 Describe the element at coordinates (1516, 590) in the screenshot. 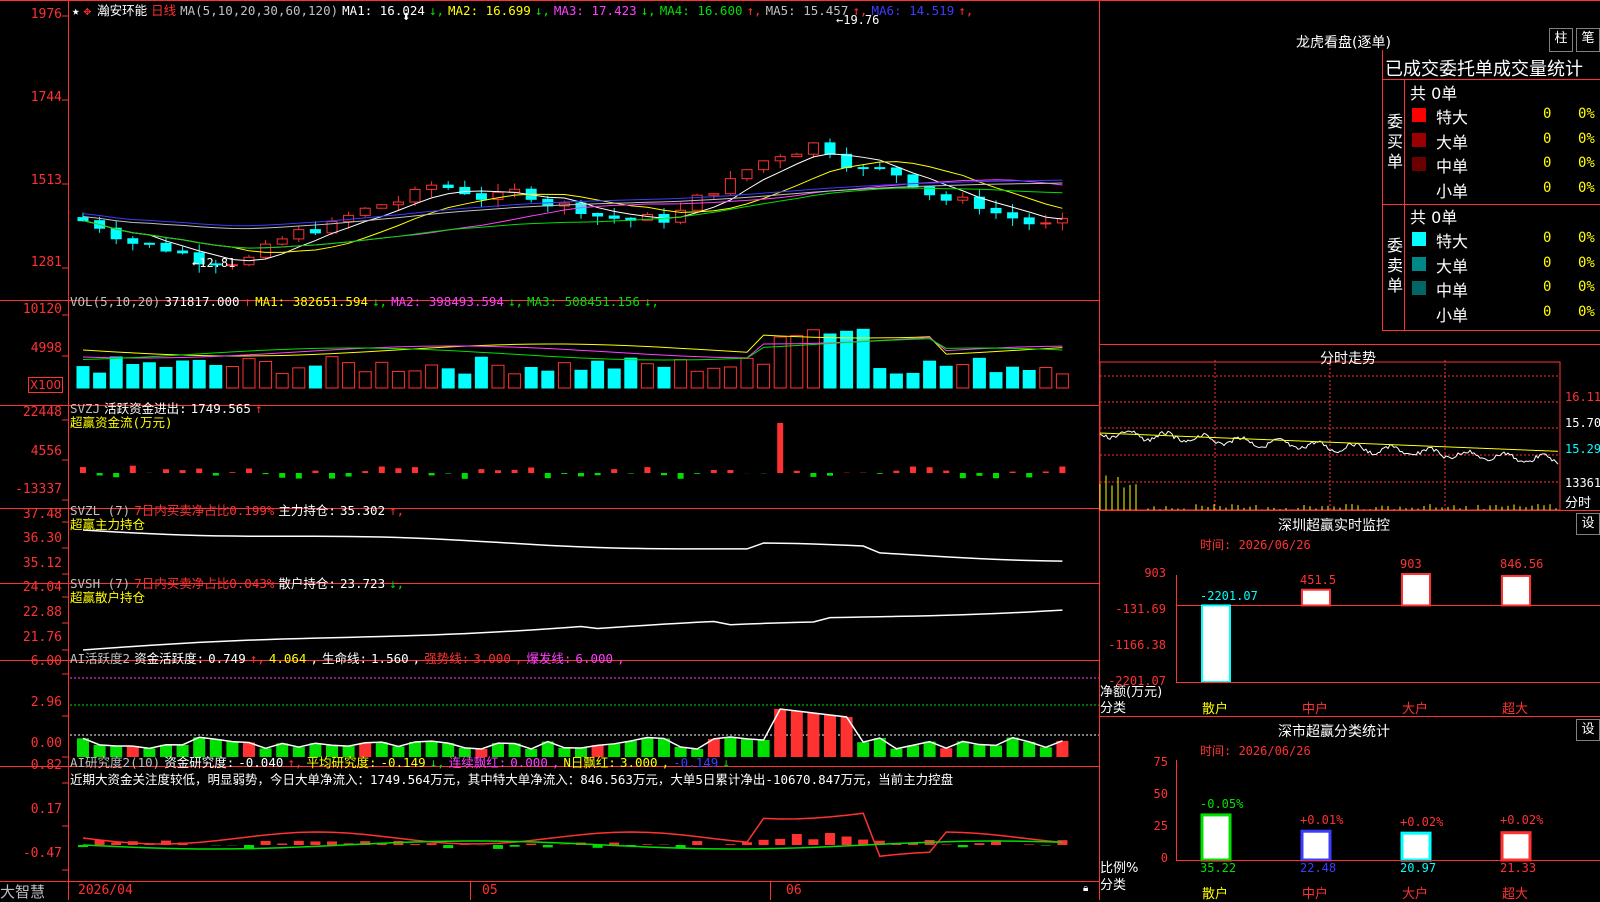

I see `sz-bar` at that location.